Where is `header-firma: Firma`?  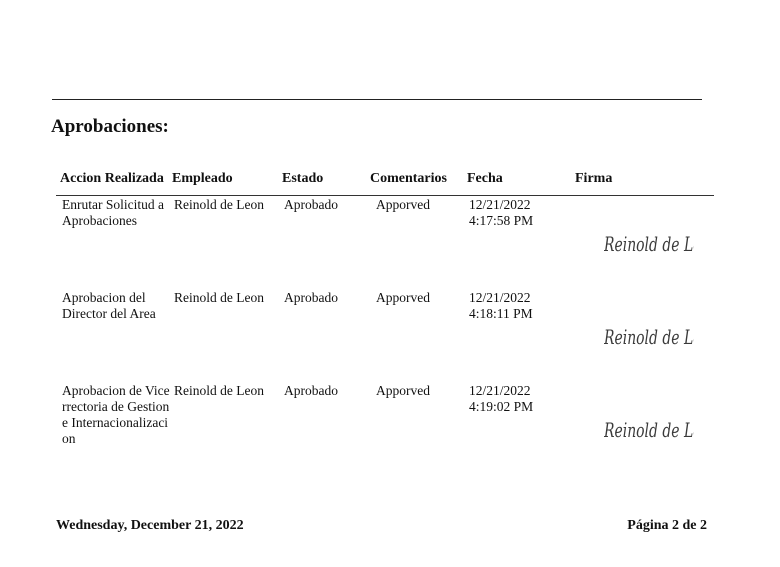
header-firma: Firma is located at coordinates (594, 178).